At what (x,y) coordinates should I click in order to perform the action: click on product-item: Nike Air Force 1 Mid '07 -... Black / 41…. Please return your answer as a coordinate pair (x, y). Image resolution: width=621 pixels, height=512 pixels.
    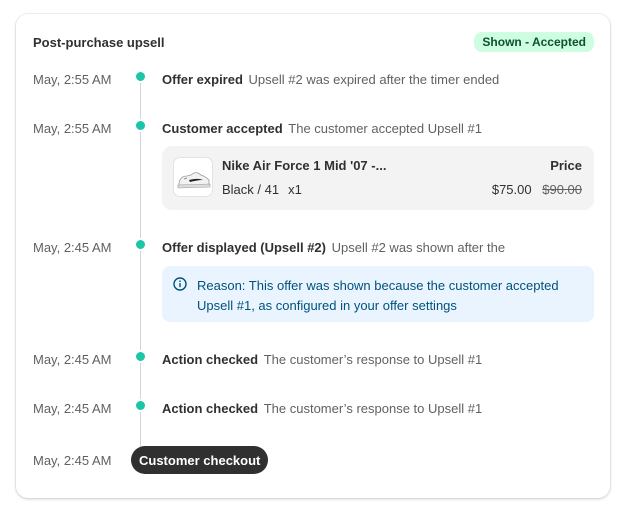
    Looking at the image, I should click on (378, 178).